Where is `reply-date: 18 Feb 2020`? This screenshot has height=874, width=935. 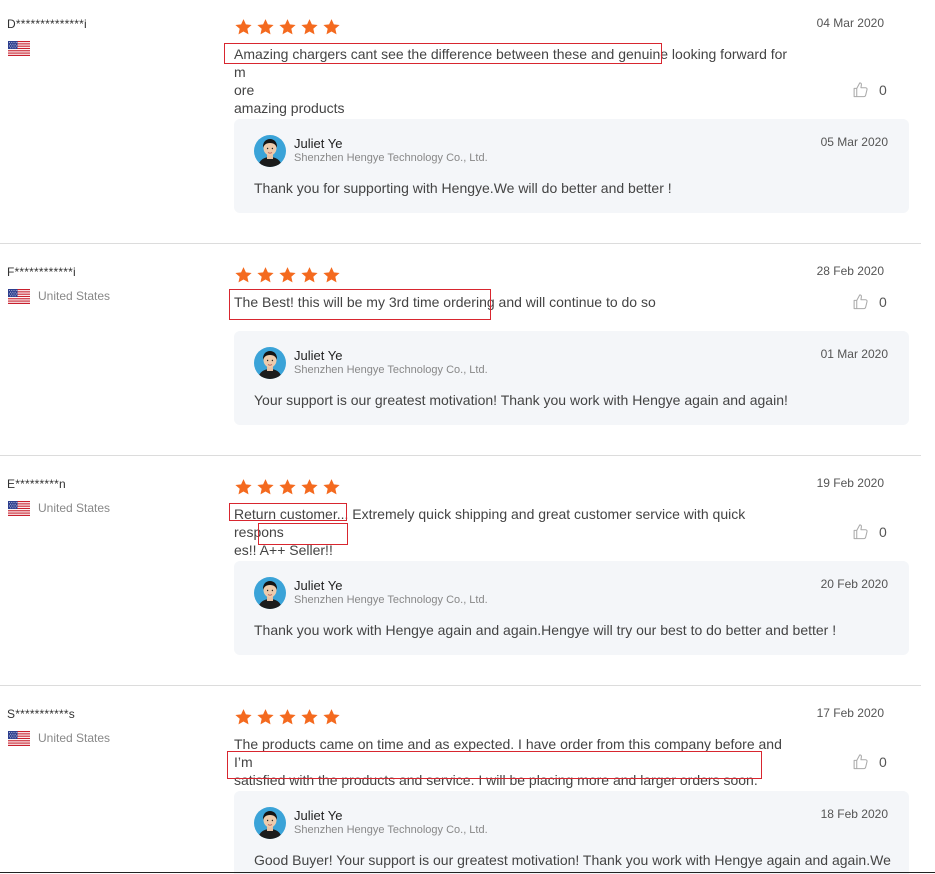 reply-date: 18 Feb 2020 is located at coordinates (854, 814).